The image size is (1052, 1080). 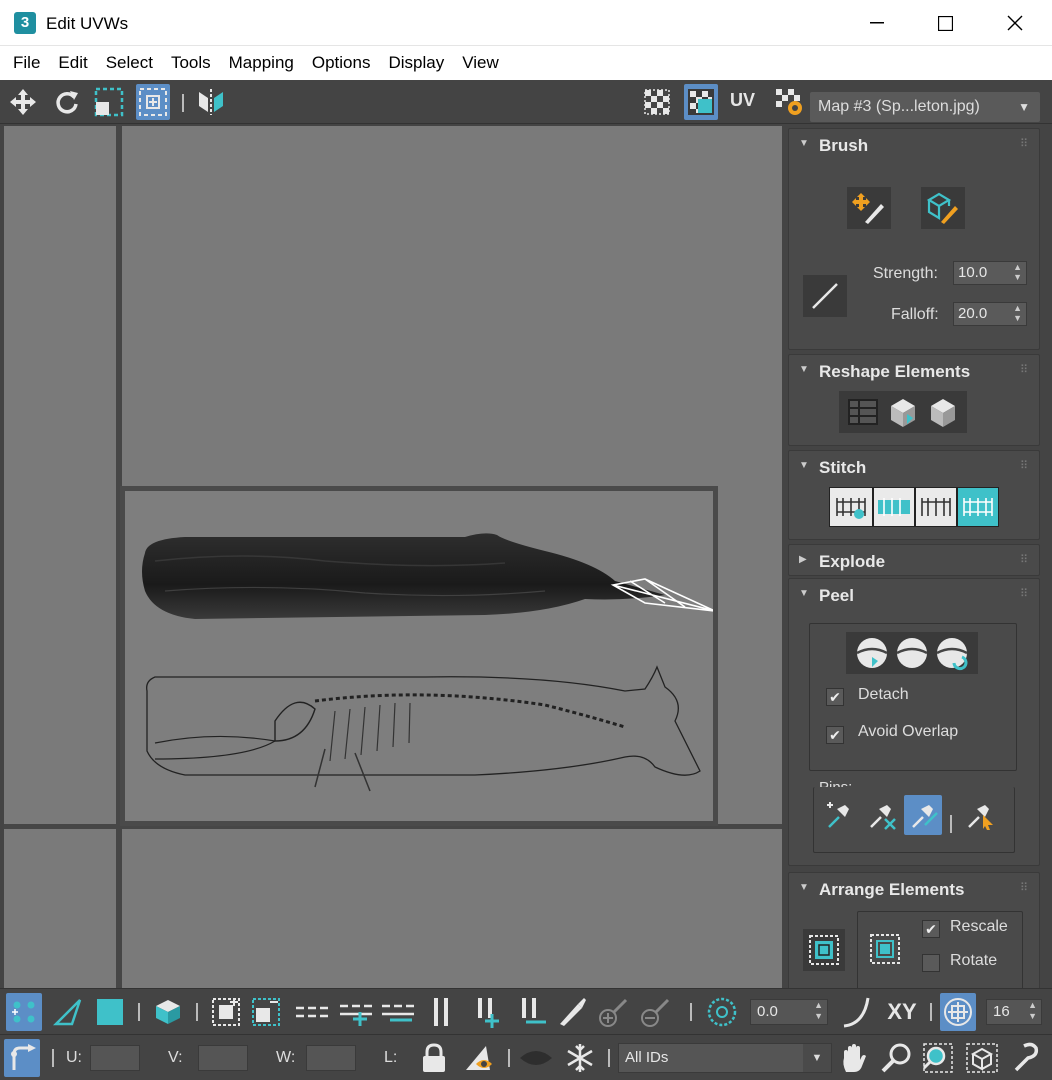 What do you see at coordinates (982, 1058) in the screenshot?
I see `zoom-extents-button` at bounding box center [982, 1058].